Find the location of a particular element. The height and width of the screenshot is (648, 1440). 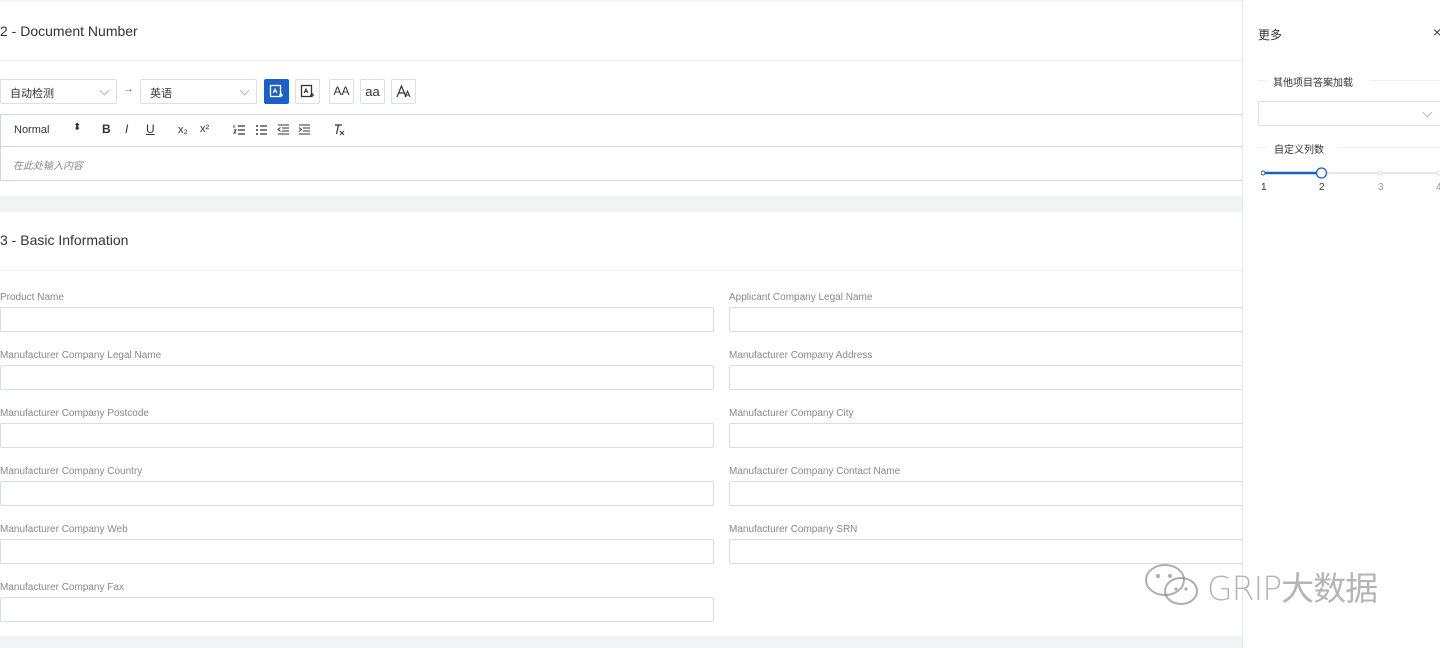

manufacturer-legal-name-input is located at coordinates (357, 377).